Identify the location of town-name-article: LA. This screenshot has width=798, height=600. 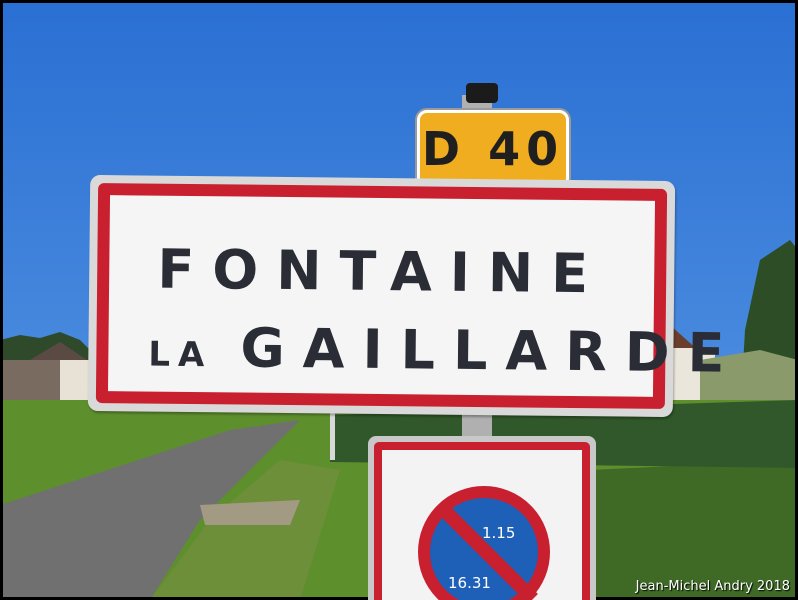
(180, 355).